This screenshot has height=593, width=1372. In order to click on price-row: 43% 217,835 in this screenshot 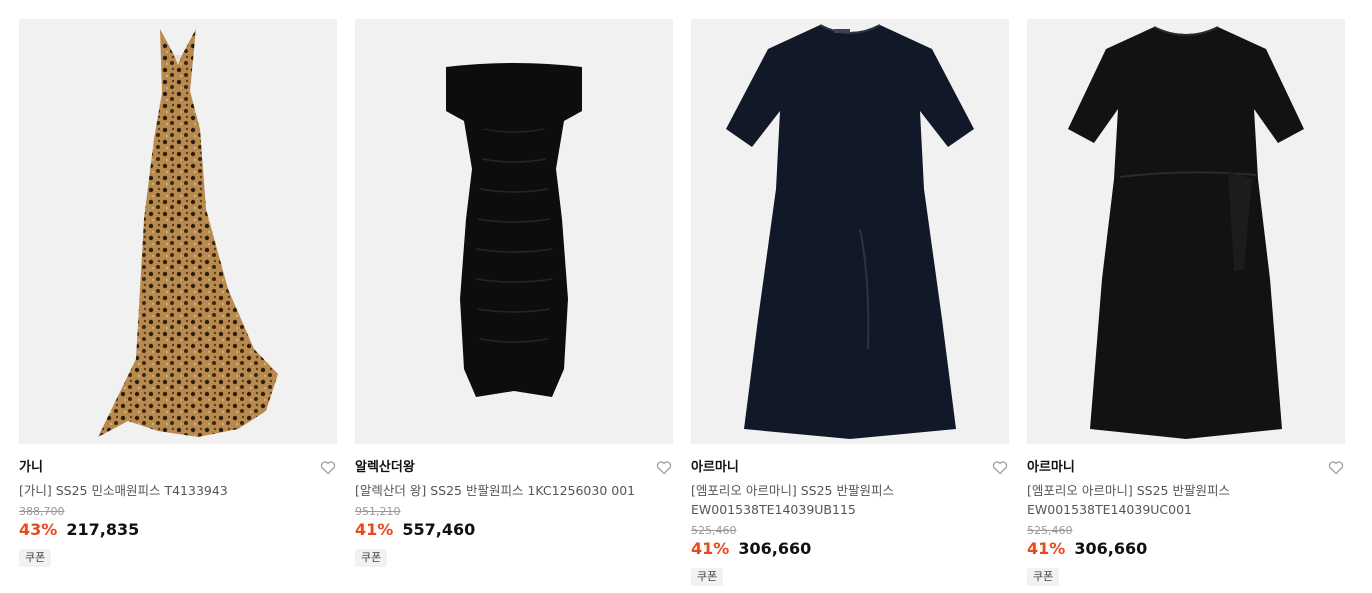, I will do `click(178, 530)`.